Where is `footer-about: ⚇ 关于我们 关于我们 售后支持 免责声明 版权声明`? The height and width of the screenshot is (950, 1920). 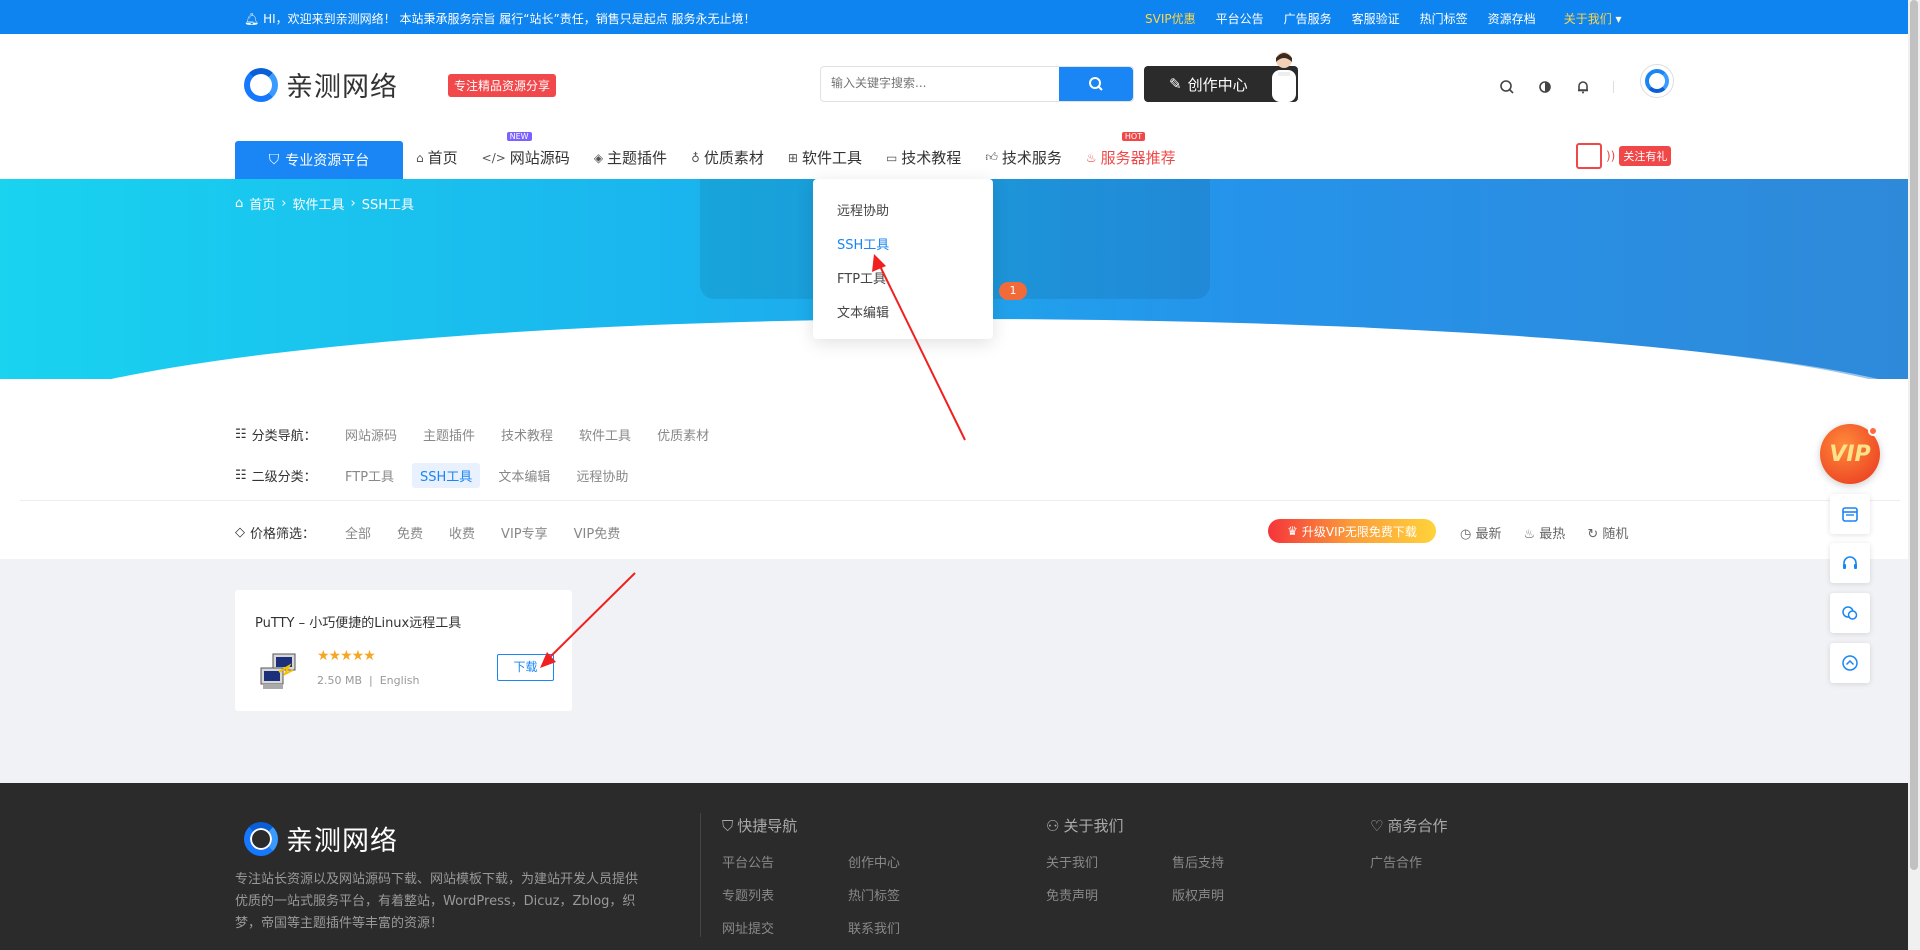
footer-about: ⚇ 关于我们 关于我们 售后支持 免责声明 版权声明 is located at coordinates (1172, 860).